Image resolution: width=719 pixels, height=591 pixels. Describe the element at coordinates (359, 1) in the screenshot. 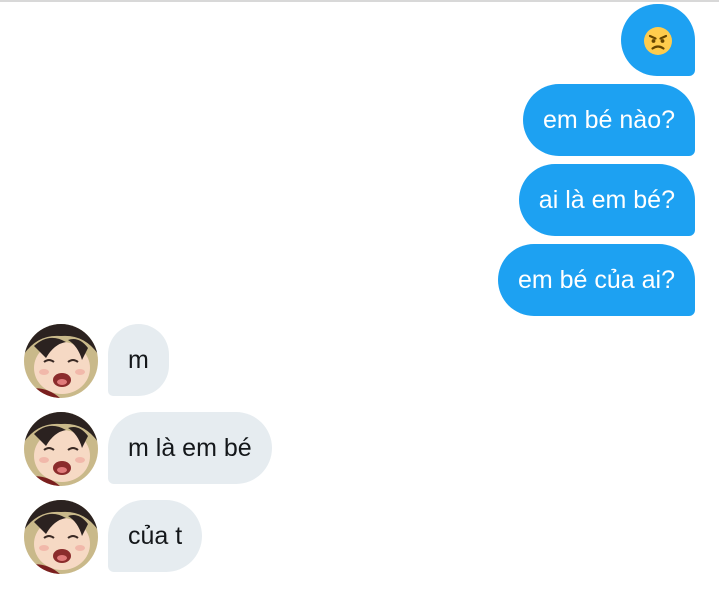

I see `top-divider` at that location.